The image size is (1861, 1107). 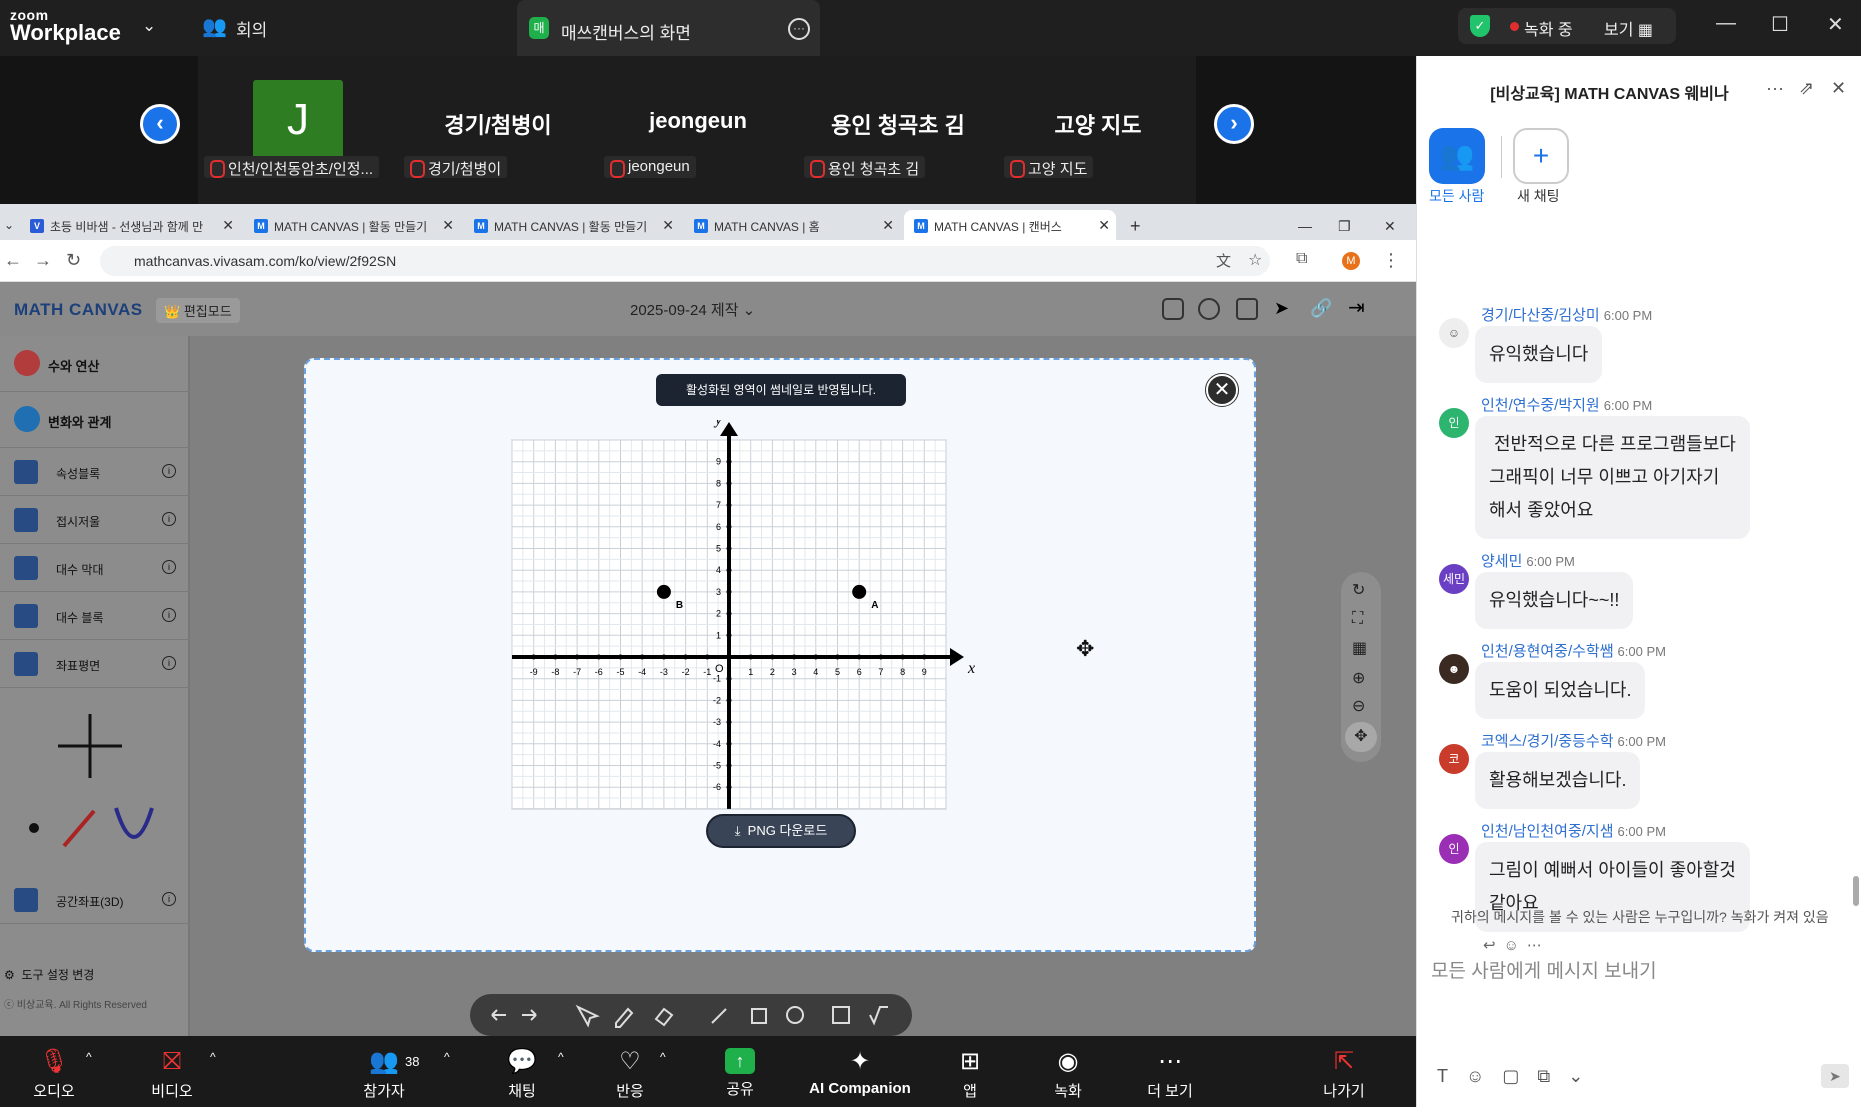 What do you see at coordinates (384, 1071) in the screenshot?
I see `participants-button: 👥 참가자` at bounding box center [384, 1071].